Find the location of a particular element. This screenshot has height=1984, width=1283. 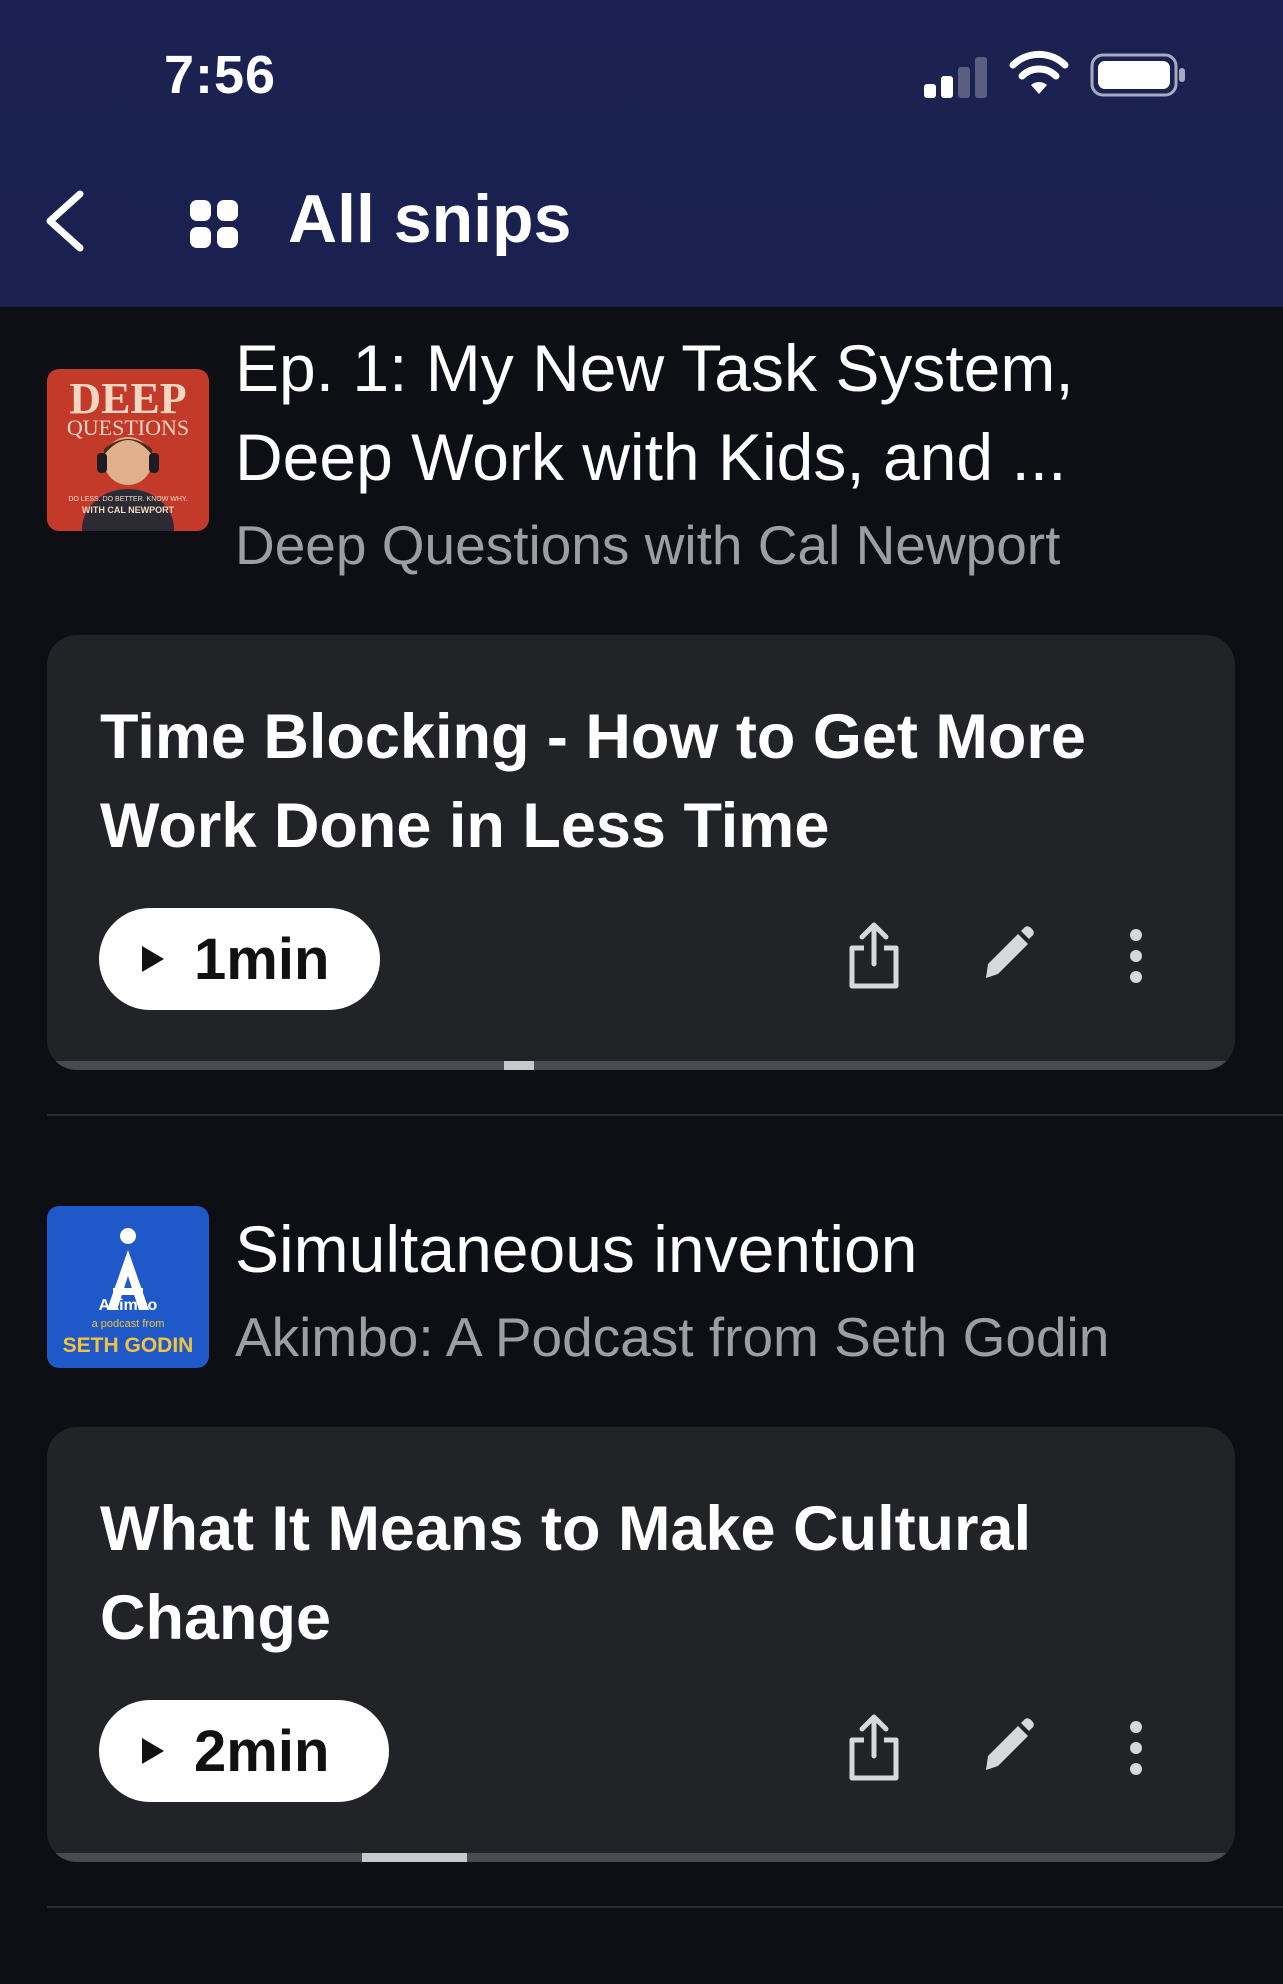

play-snip-button: 1min is located at coordinates (239, 959).